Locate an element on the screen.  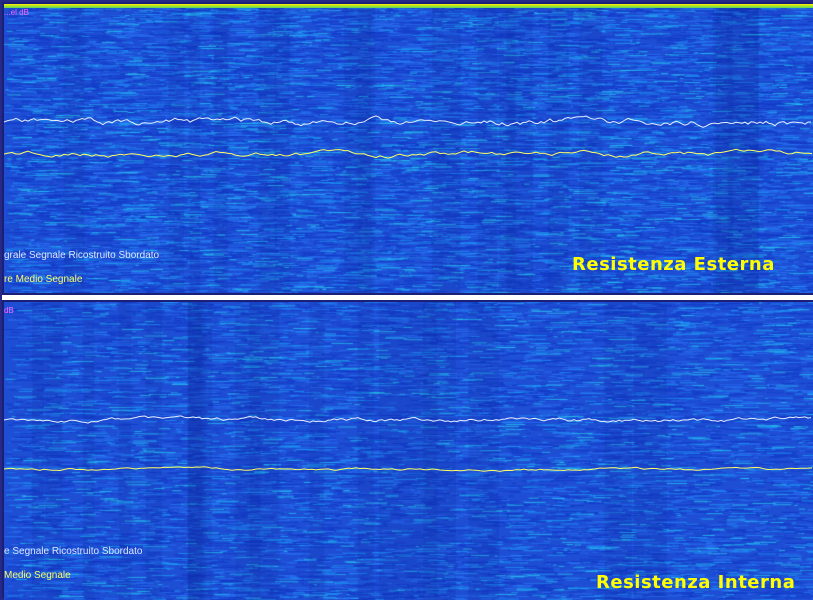
legend-integral-signal: grale Segnale Ricostruito Sbordato is located at coordinates (82, 255).